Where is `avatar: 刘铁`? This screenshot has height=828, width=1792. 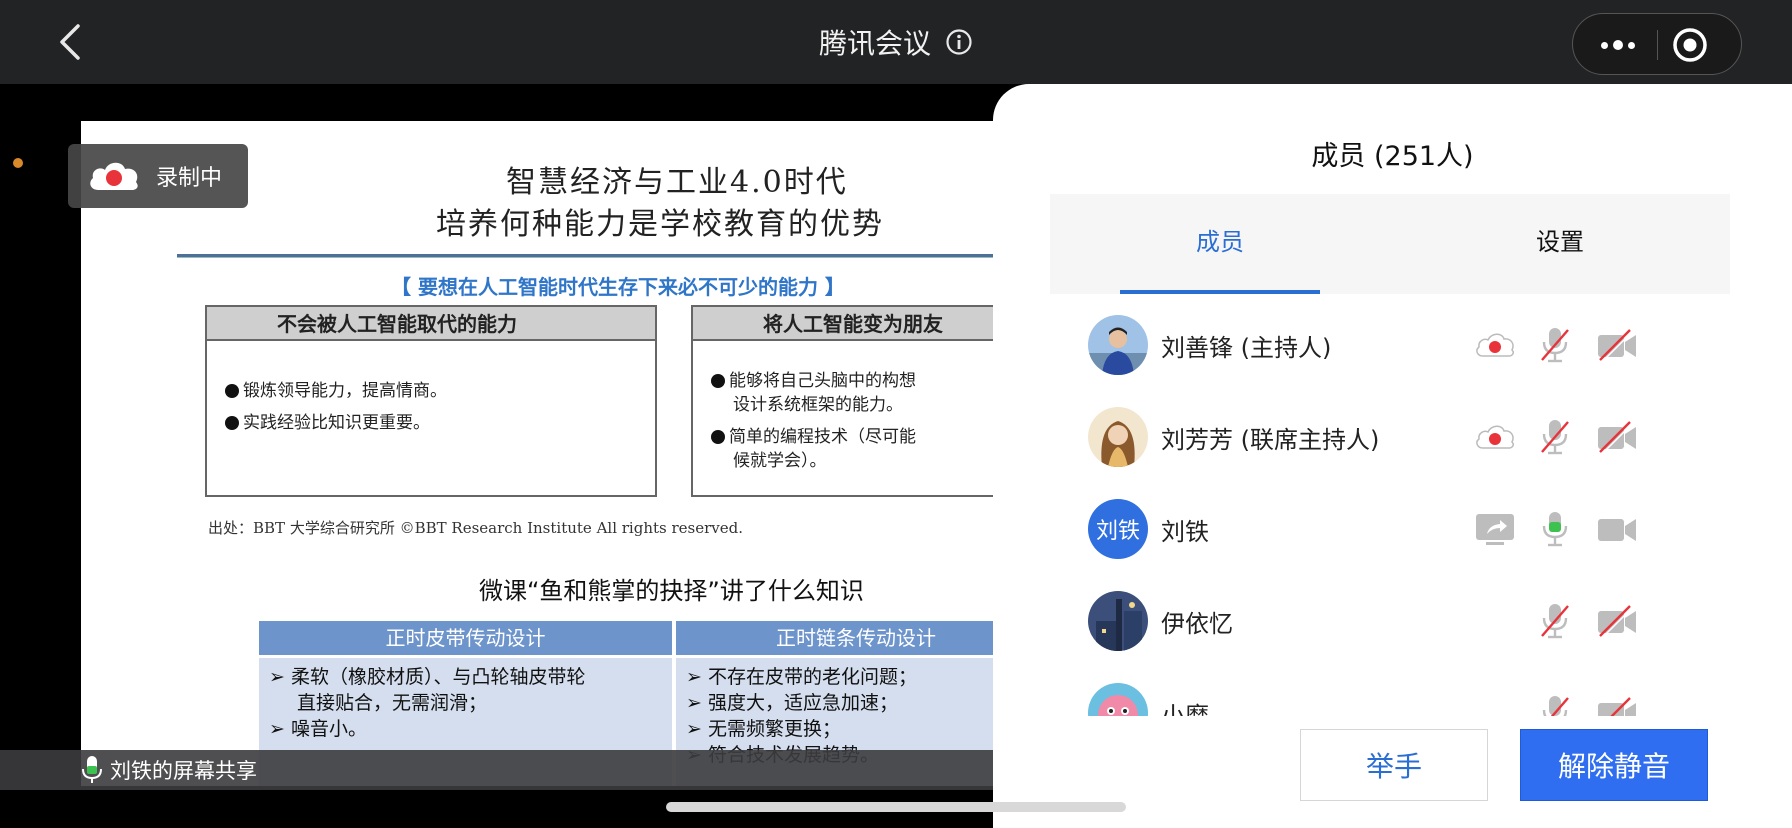
avatar: 刘铁 is located at coordinates (1118, 529).